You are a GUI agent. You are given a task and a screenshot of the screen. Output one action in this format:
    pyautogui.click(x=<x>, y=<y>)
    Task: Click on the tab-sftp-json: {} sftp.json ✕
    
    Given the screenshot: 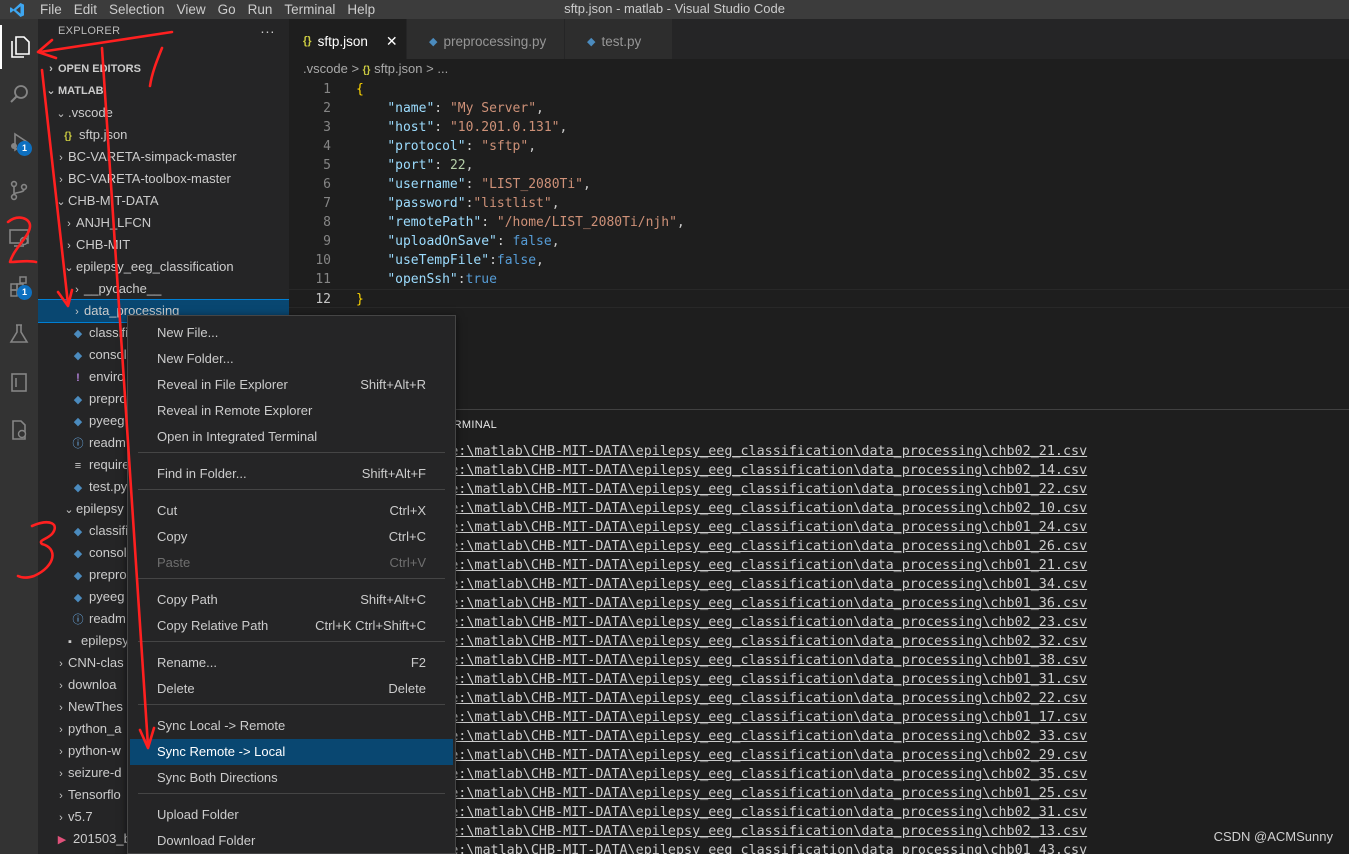 What is the action you would take?
    pyautogui.click(x=348, y=41)
    